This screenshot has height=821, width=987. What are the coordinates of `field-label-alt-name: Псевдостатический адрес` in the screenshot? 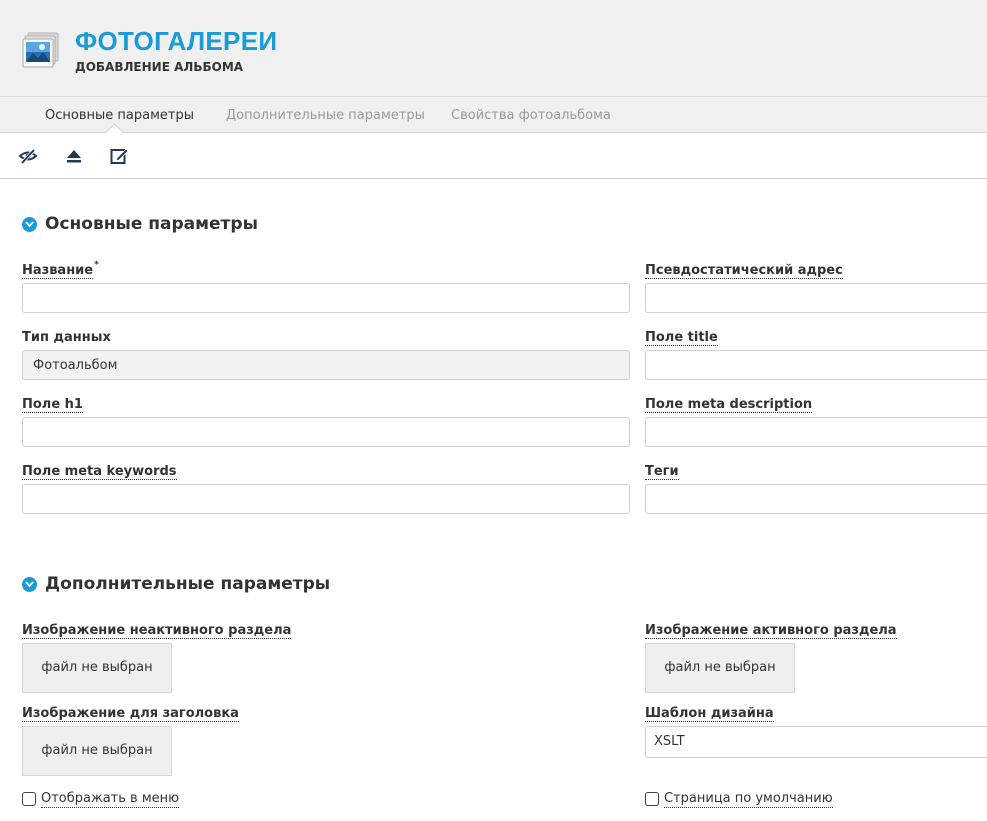 It's located at (744, 271).